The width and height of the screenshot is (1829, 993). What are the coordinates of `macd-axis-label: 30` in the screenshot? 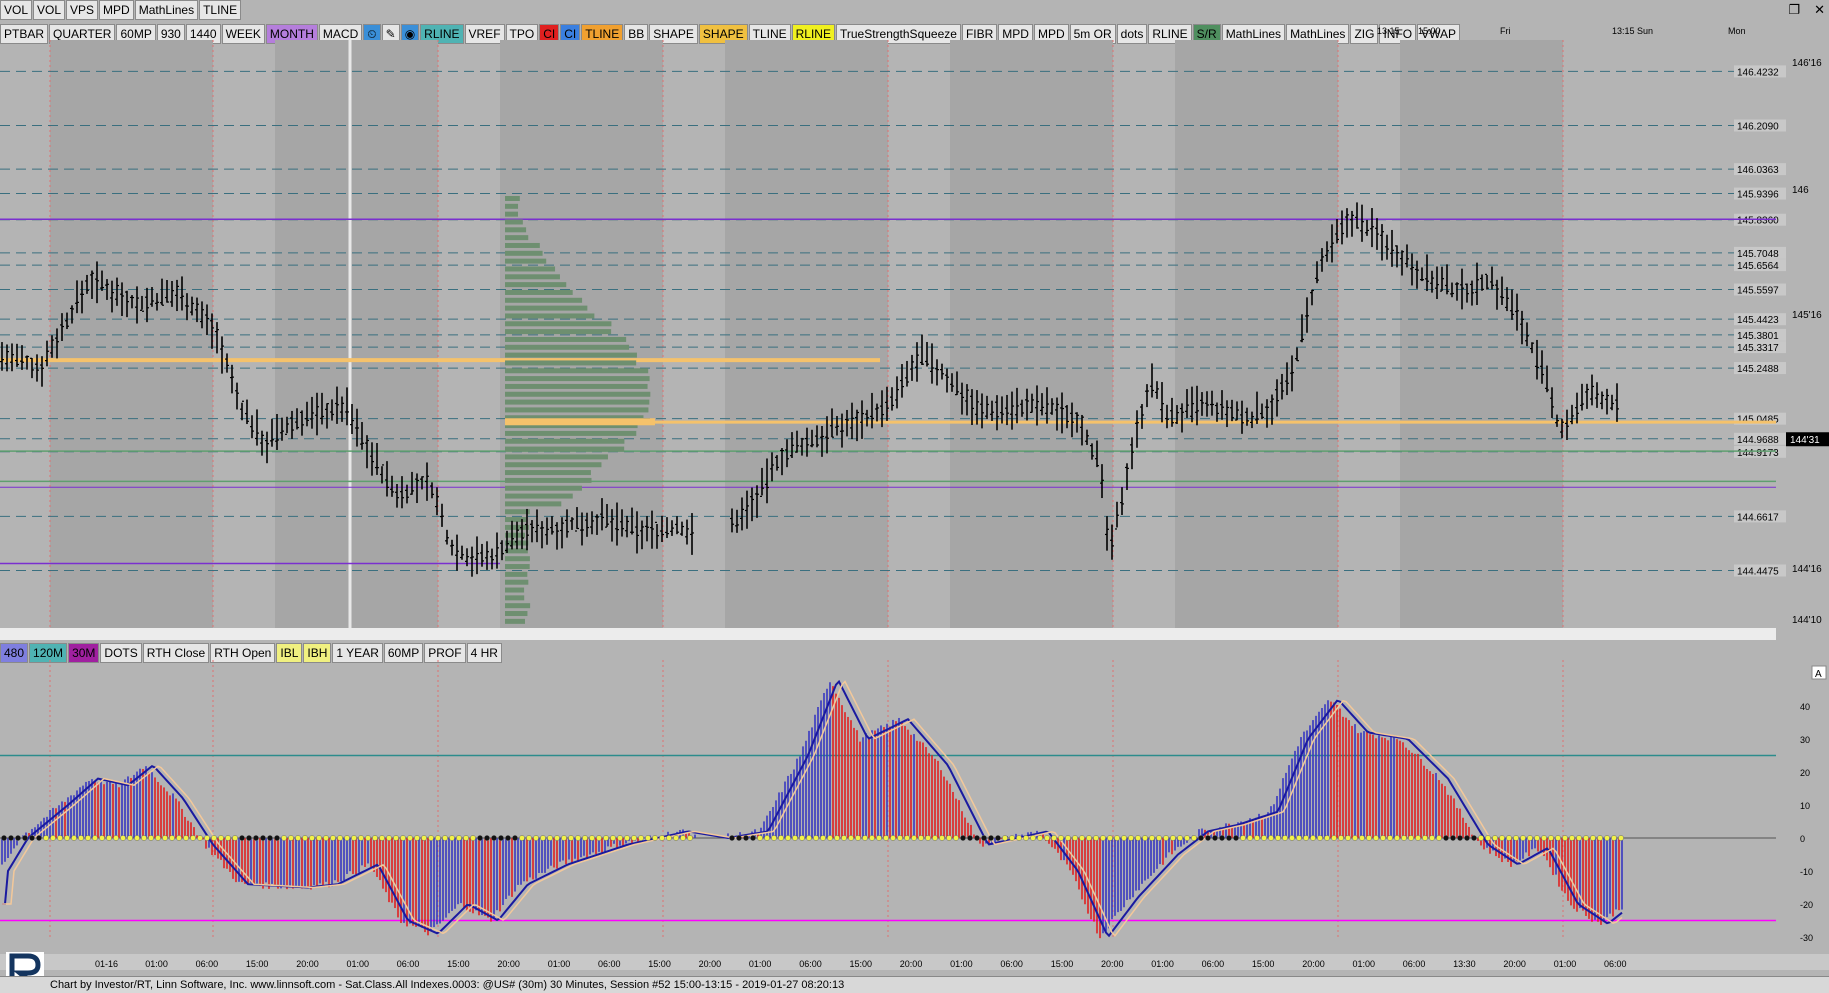 It's located at (1805, 740).